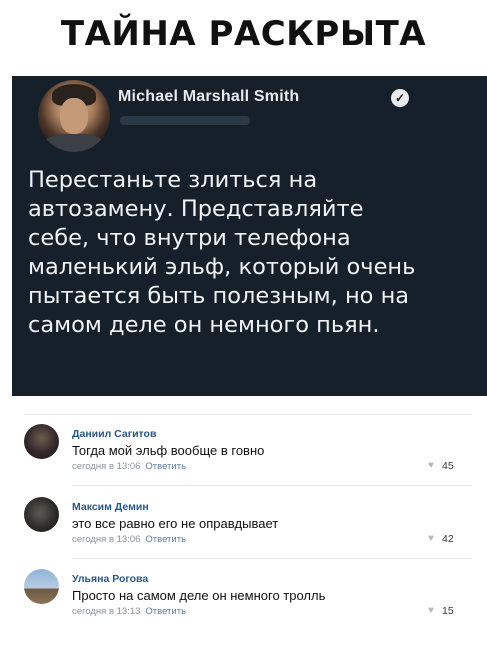  What do you see at coordinates (243, 34) in the screenshot?
I see `meme-title: ТАЙНА РАСКРЫТА` at bounding box center [243, 34].